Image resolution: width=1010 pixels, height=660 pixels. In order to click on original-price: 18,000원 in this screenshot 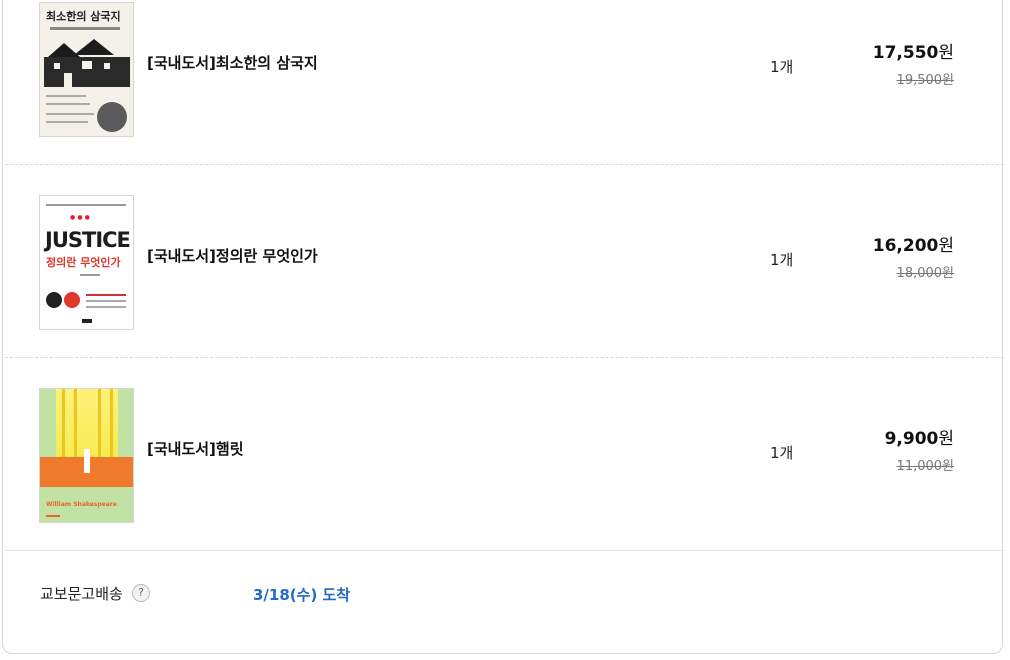, I will do `click(925, 273)`.